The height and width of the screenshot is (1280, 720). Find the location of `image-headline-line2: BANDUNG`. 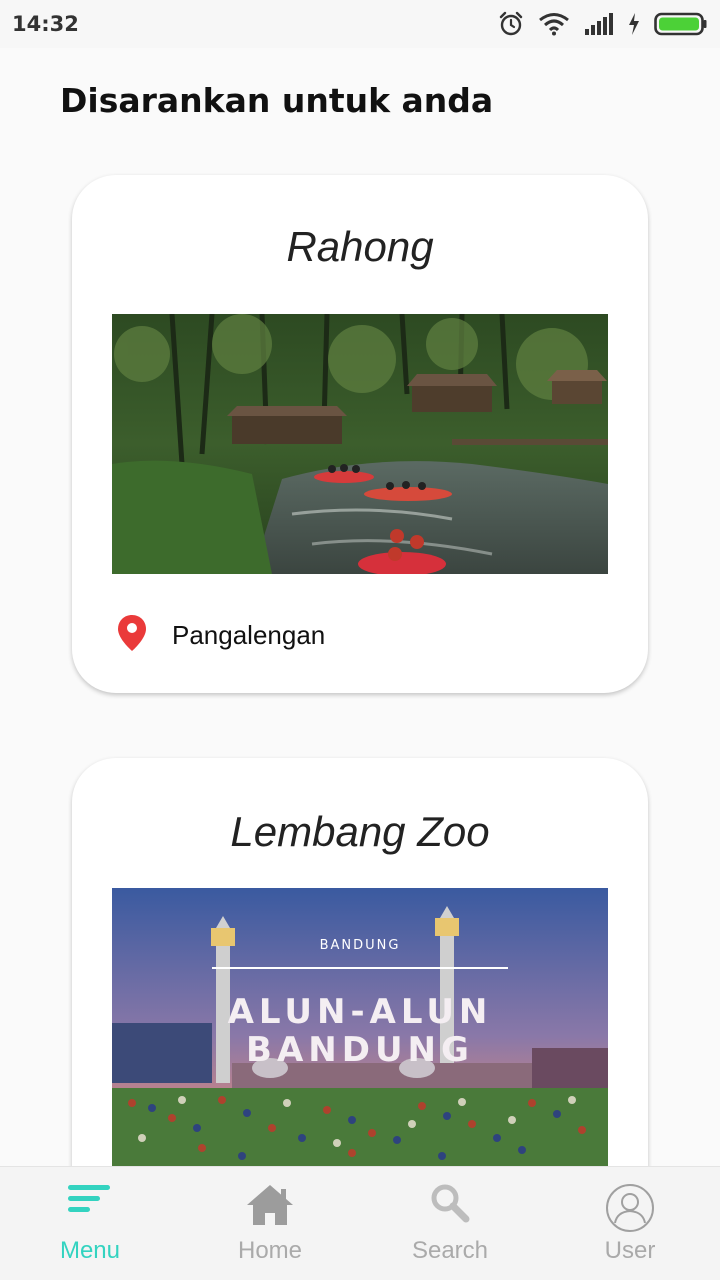

image-headline-line2: BANDUNG is located at coordinates (360, 1050).